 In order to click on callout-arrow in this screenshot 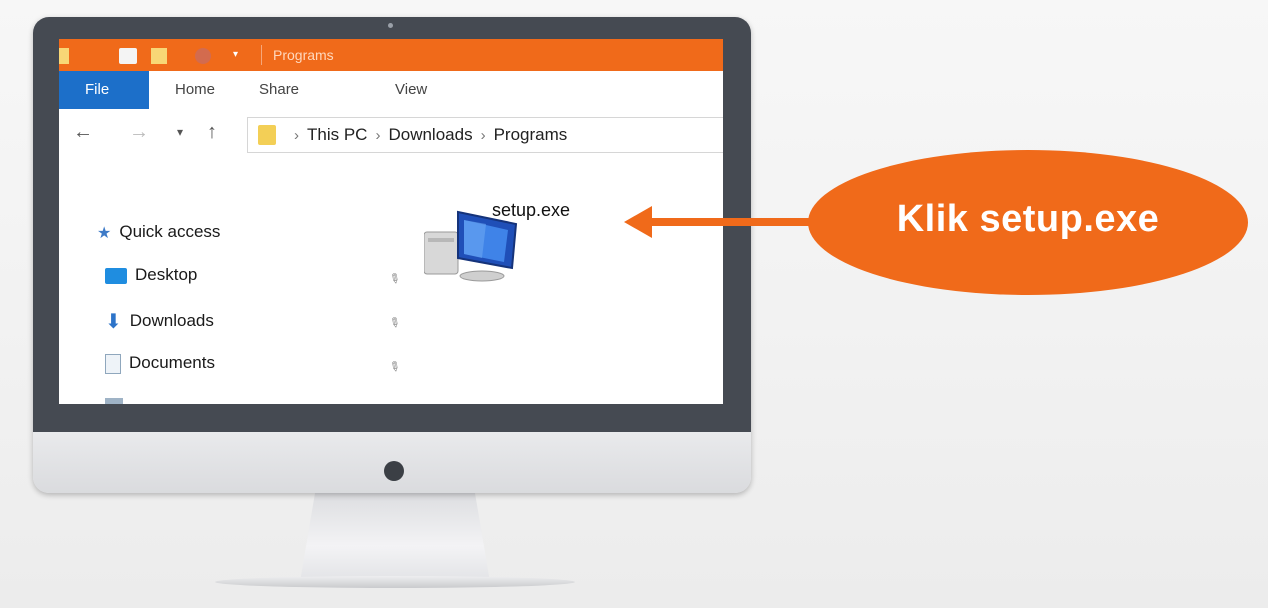, I will do `click(732, 222)`.